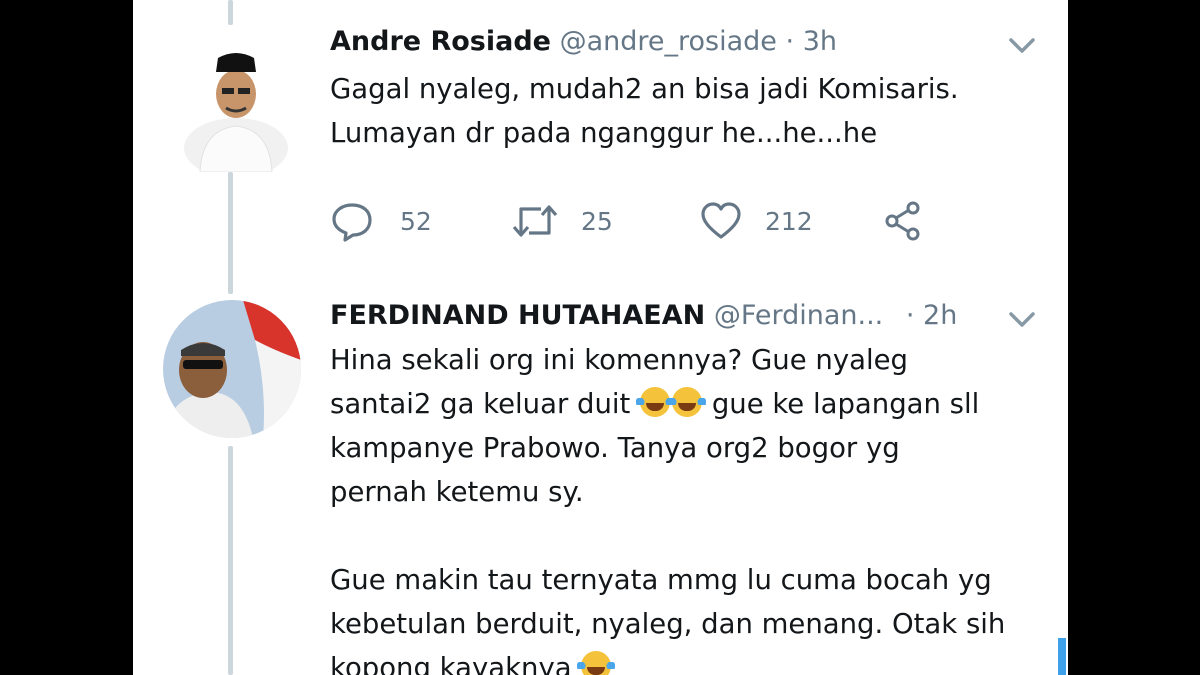  What do you see at coordinates (440, 41) in the screenshot?
I see `tweet1-author-name: Andre Rosiade` at bounding box center [440, 41].